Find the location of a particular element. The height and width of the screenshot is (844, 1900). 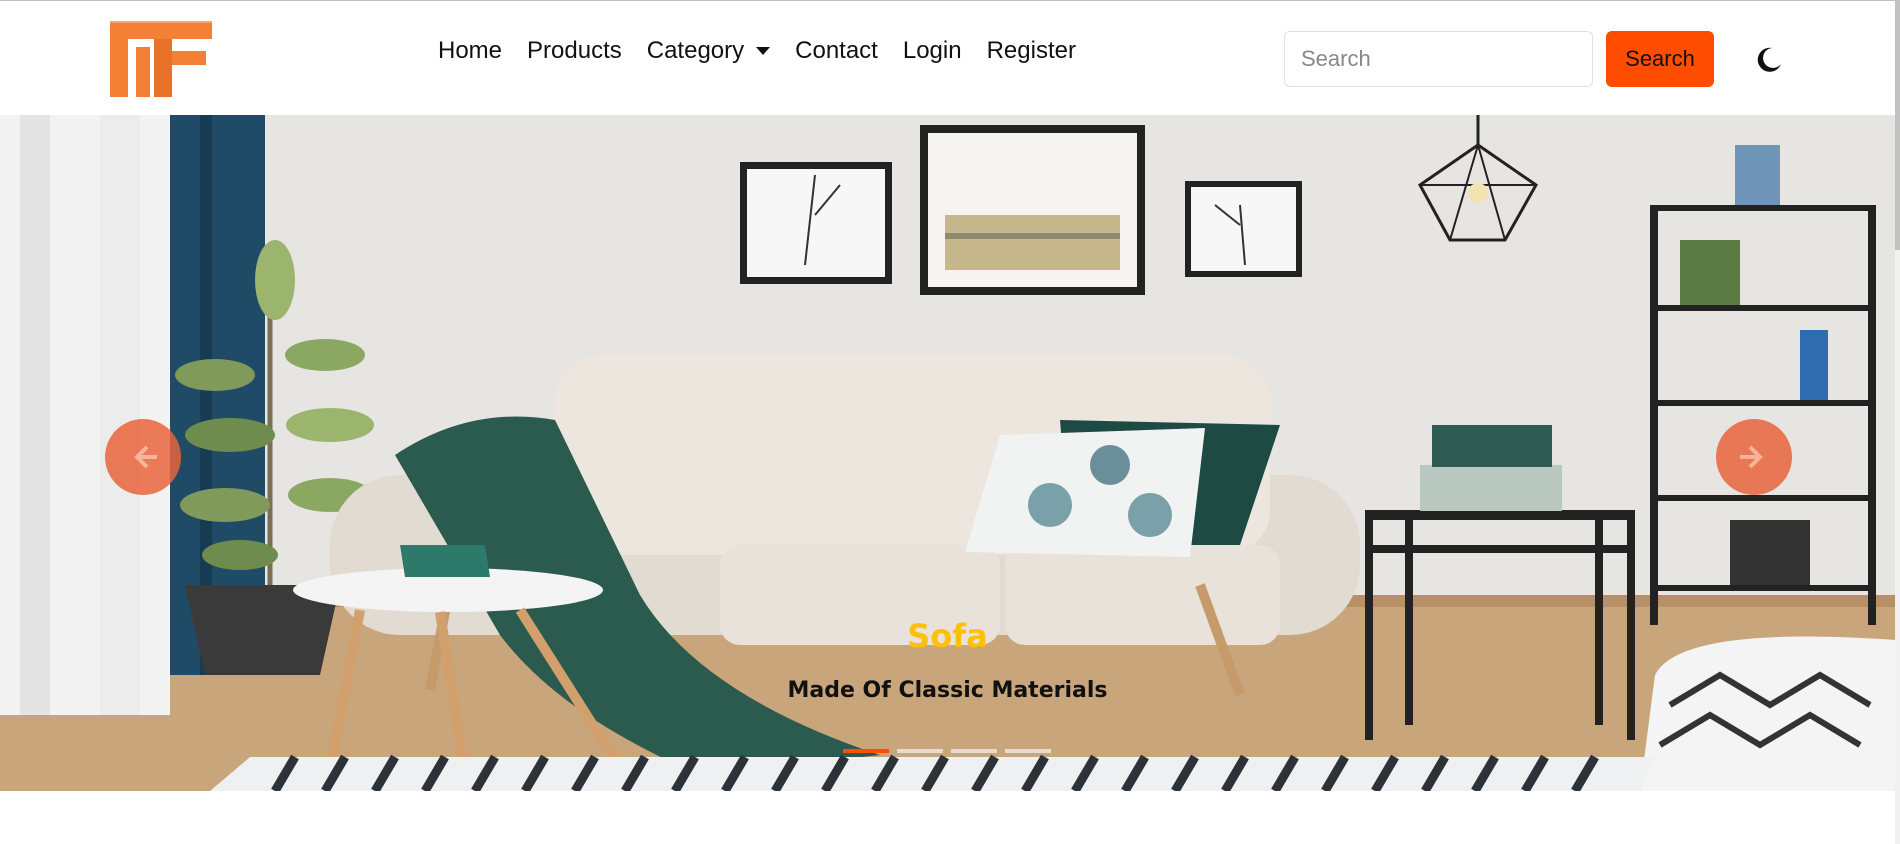

slide-title: Sofa is located at coordinates (947, 636).